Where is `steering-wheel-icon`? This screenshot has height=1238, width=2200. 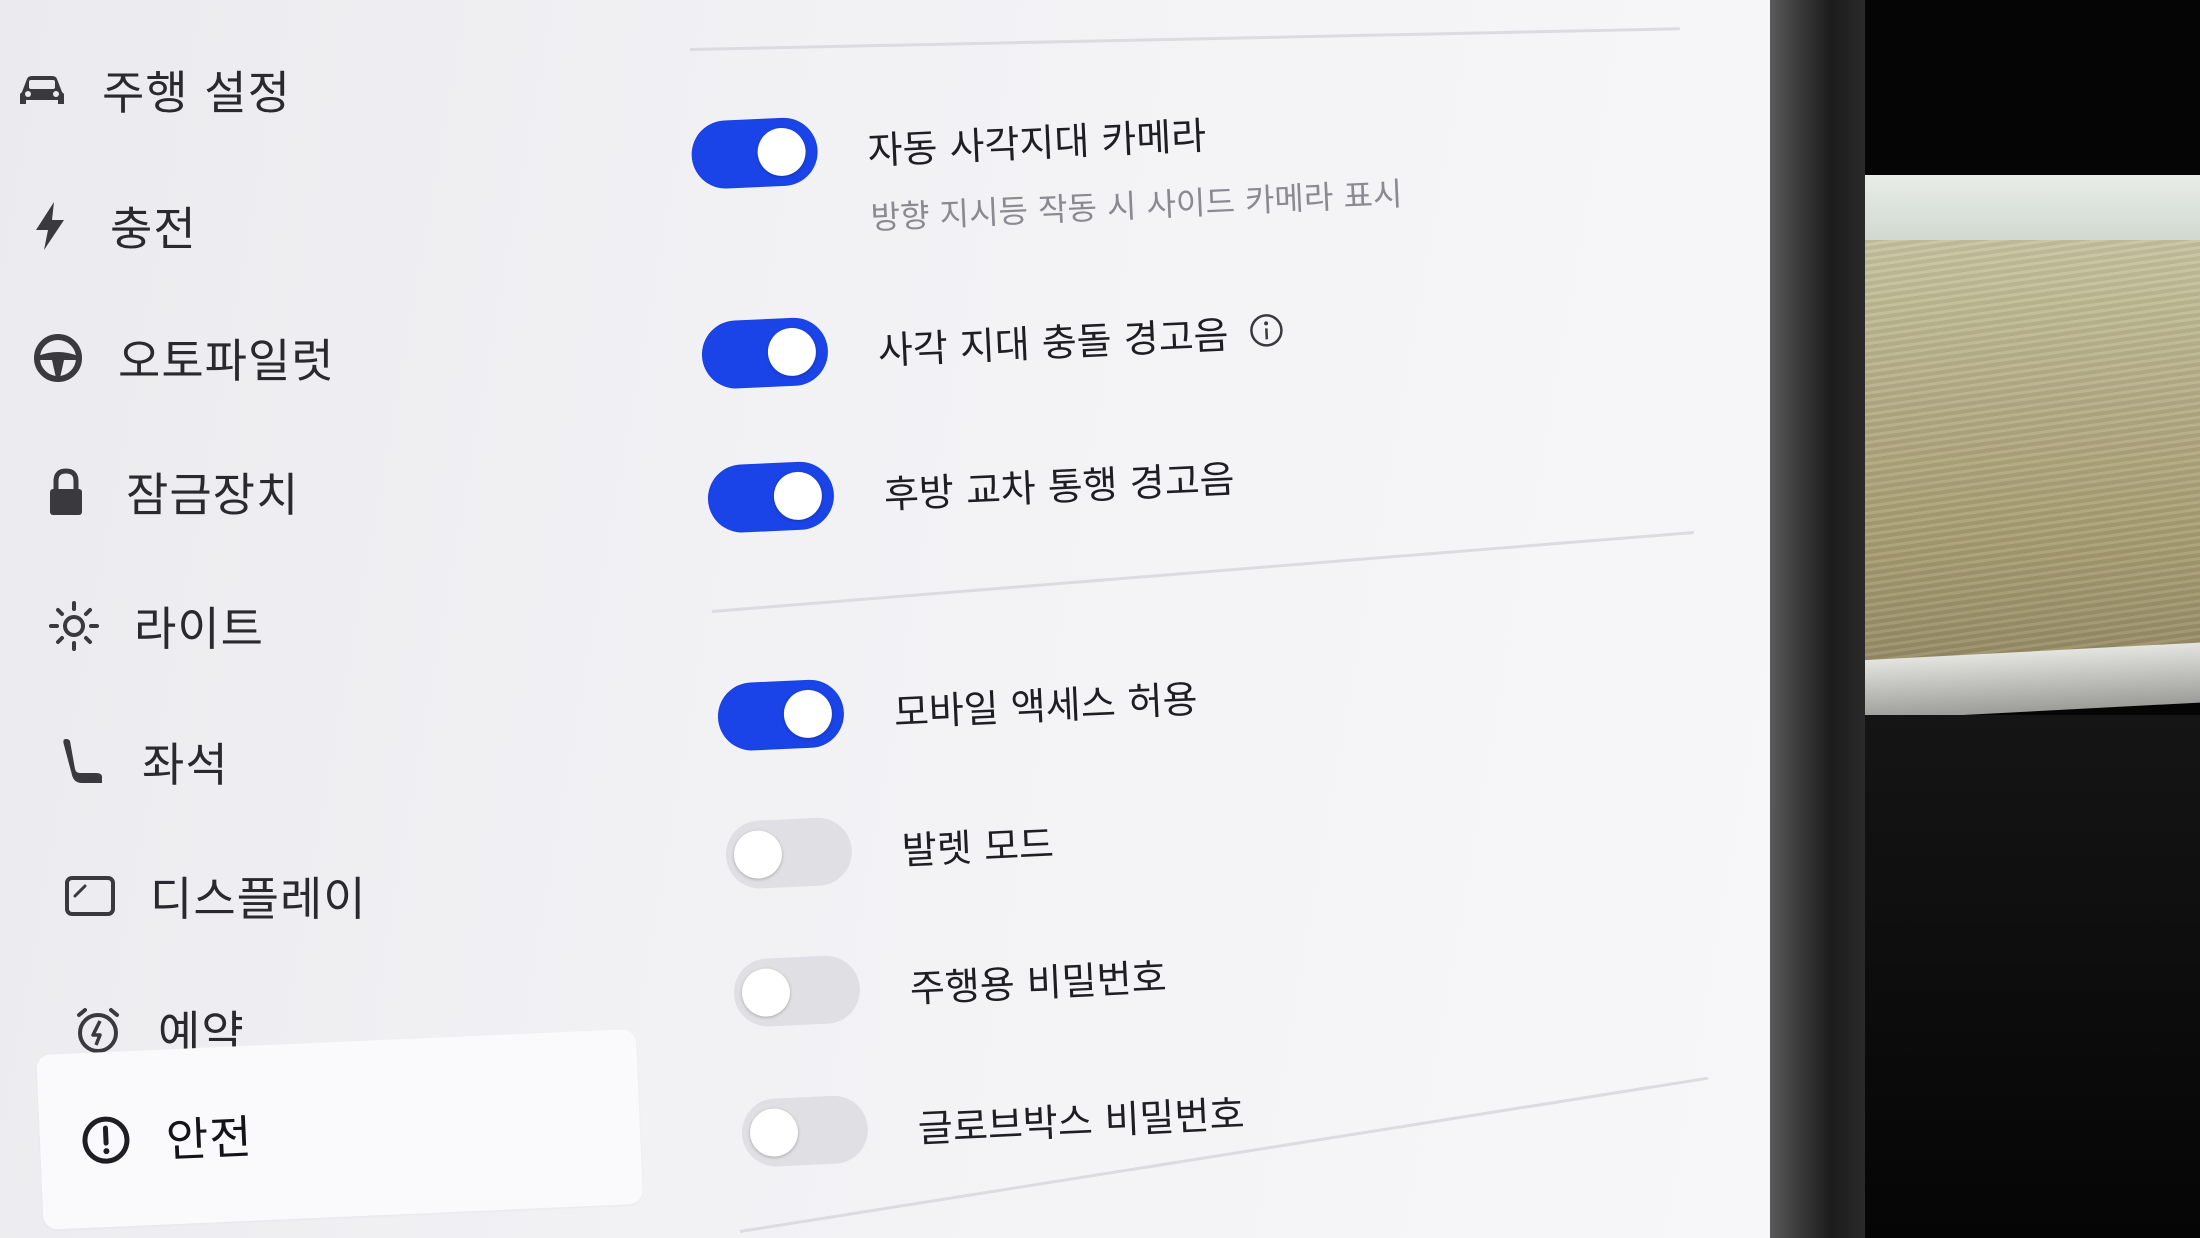
steering-wheel-icon is located at coordinates (58, 358).